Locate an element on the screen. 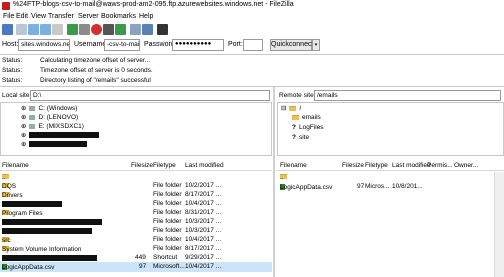 Image resolution: width=504 pixels, height=277 pixels. username-input: -csv-to-mail is located at coordinates (122, 45).